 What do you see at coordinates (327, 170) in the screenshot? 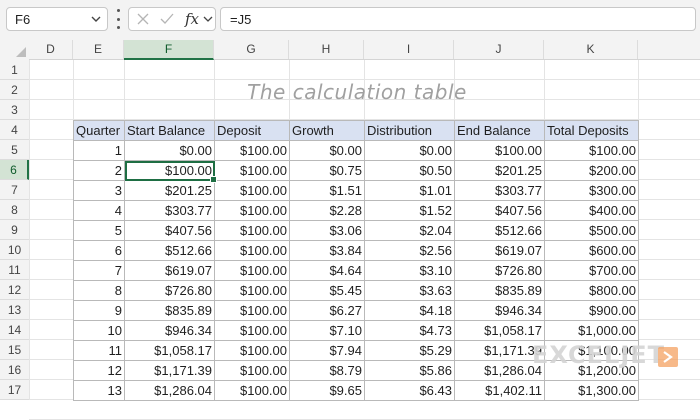
I see `table-cell: $0.75` at bounding box center [327, 170].